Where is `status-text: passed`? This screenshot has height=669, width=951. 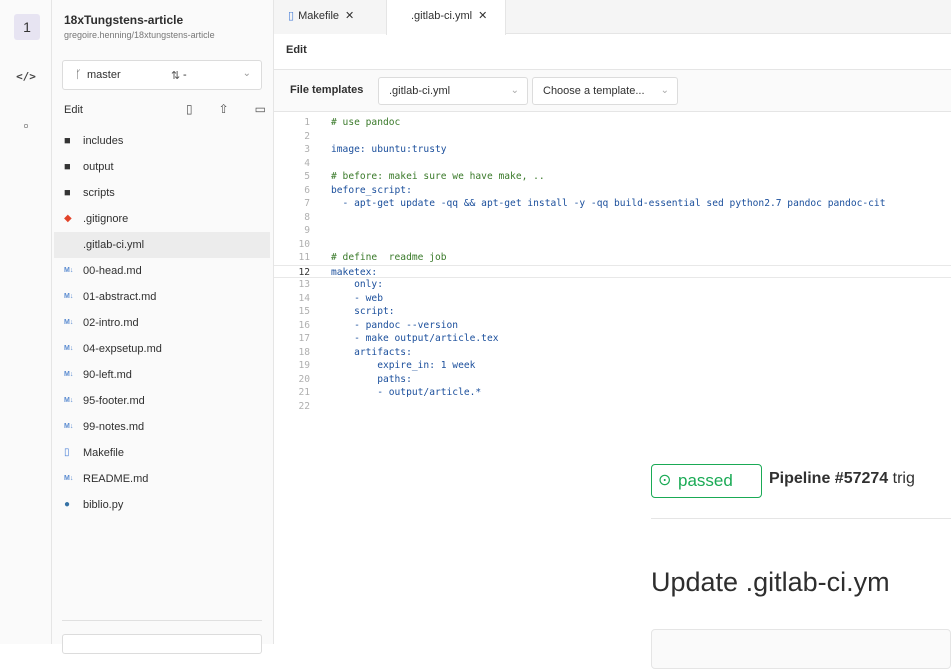
status-text: passed is located at coordinates (705, 480).